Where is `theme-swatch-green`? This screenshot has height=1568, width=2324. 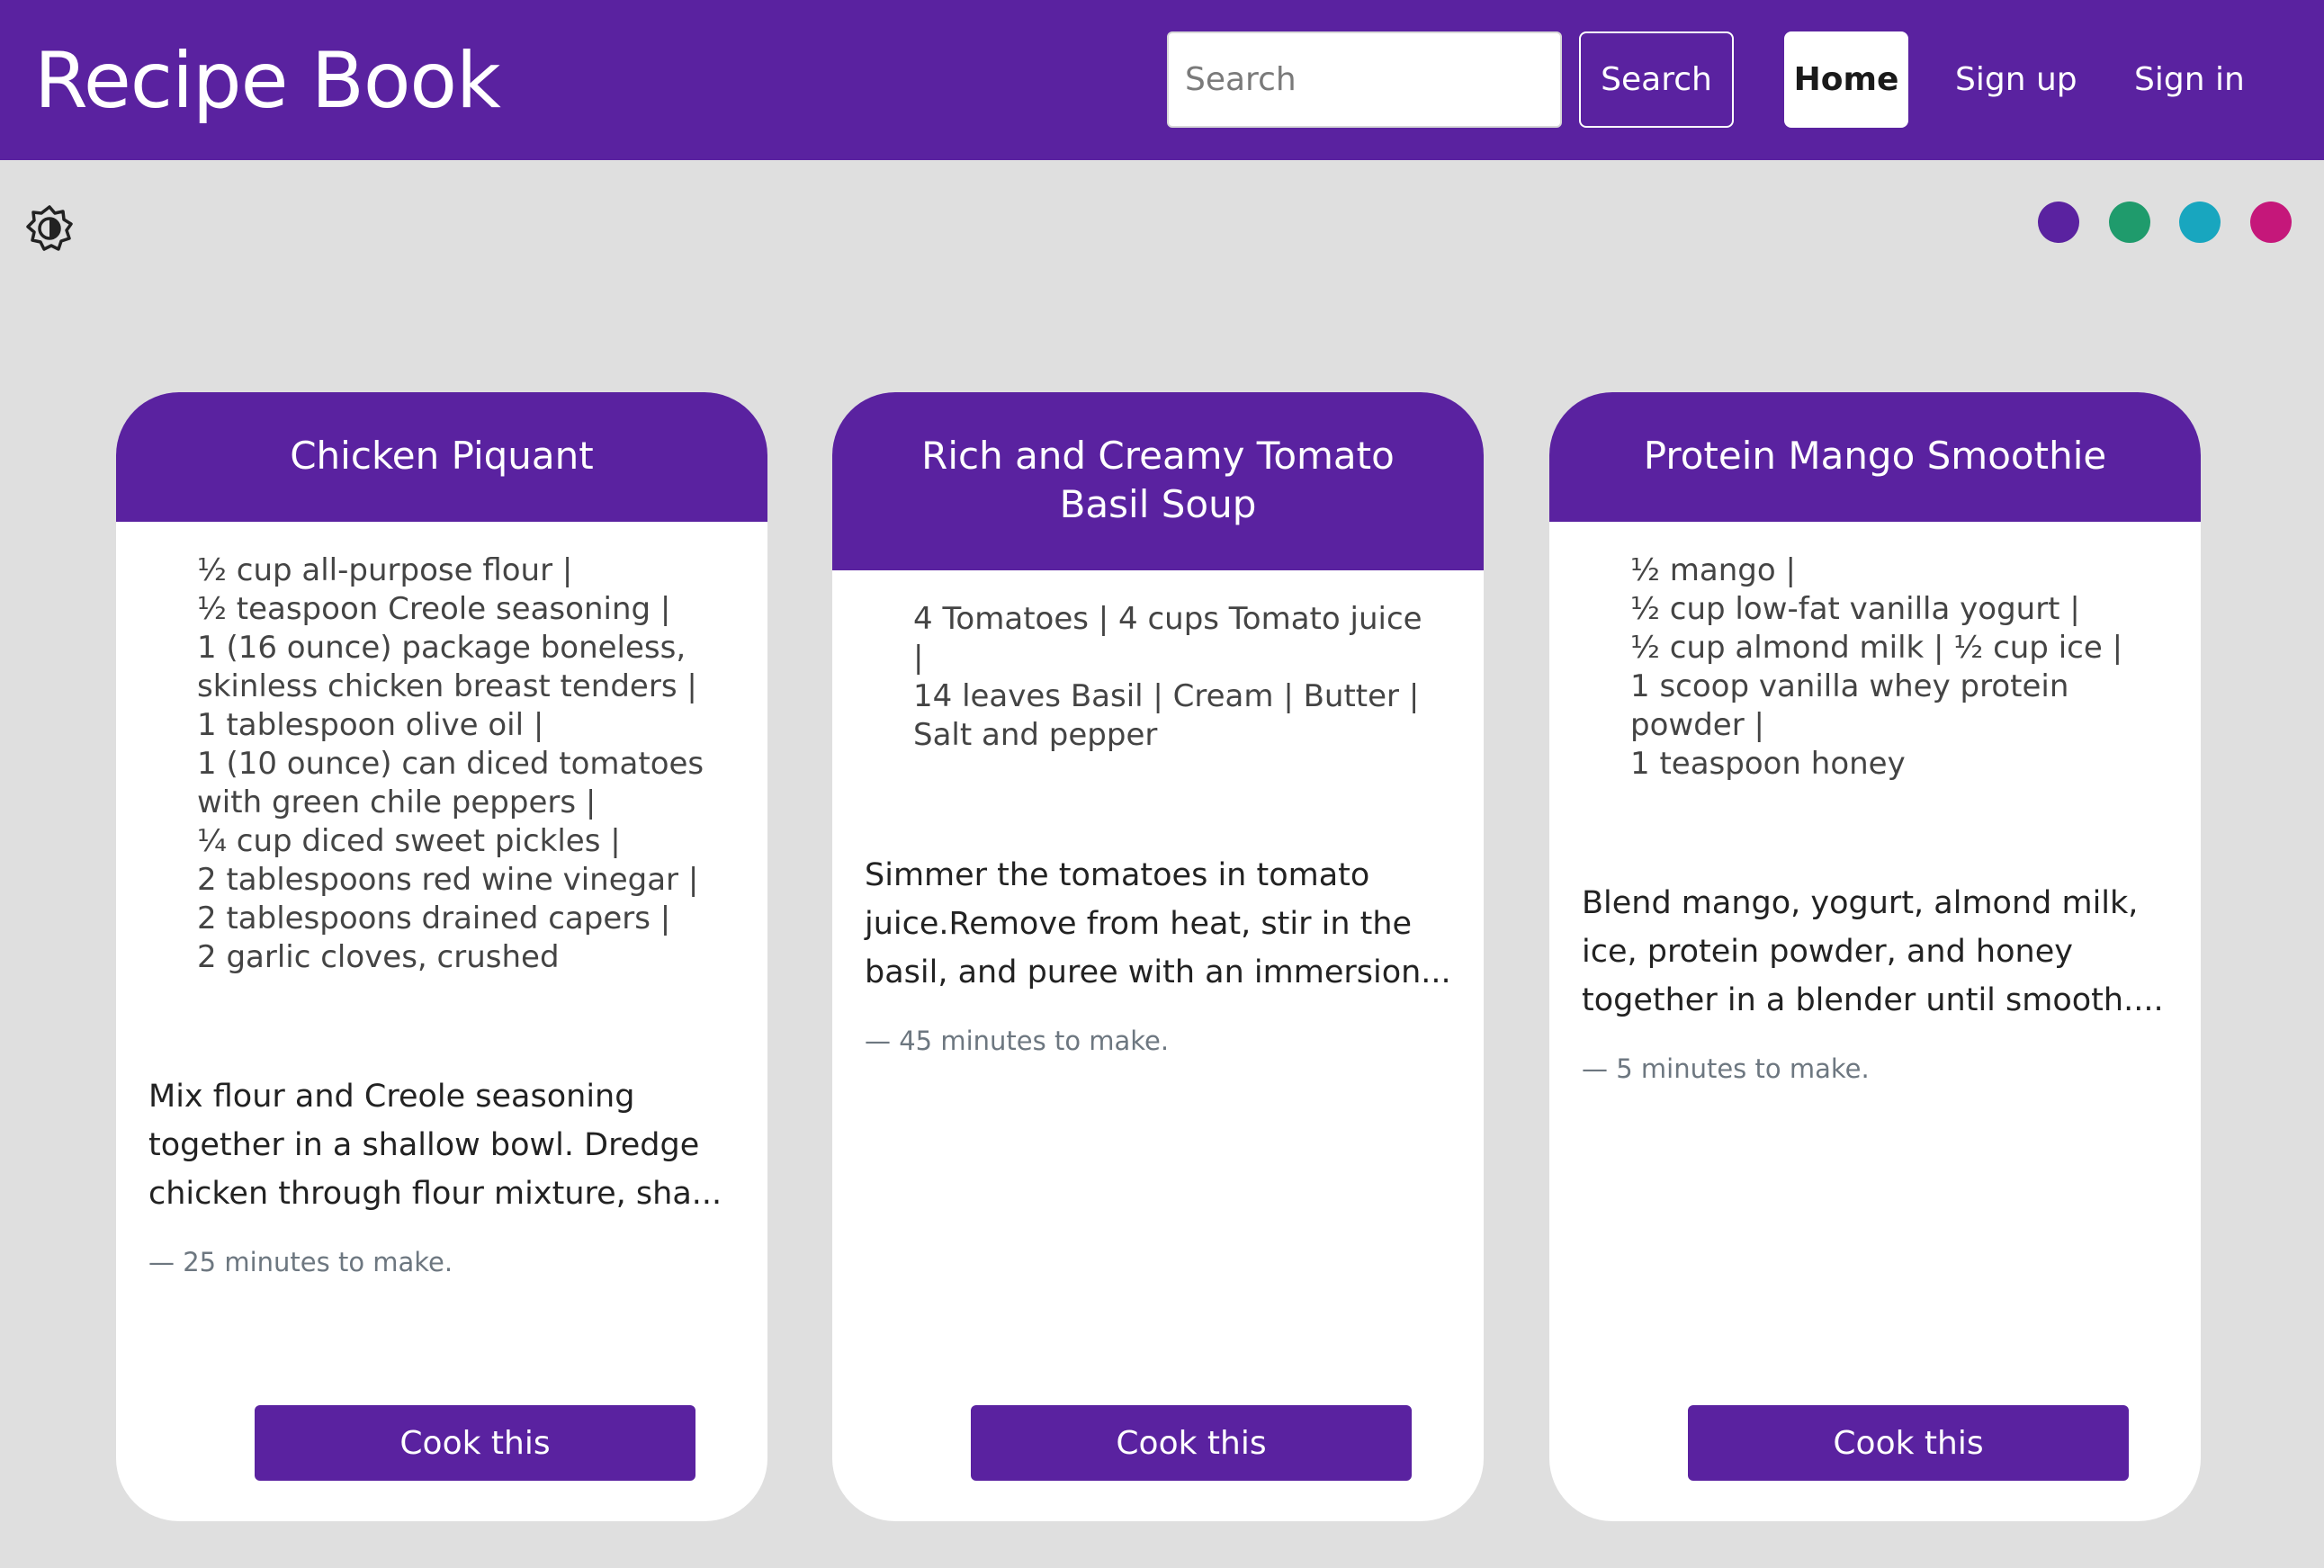
theme-swatch-green is located at coordinates (2130, 222).